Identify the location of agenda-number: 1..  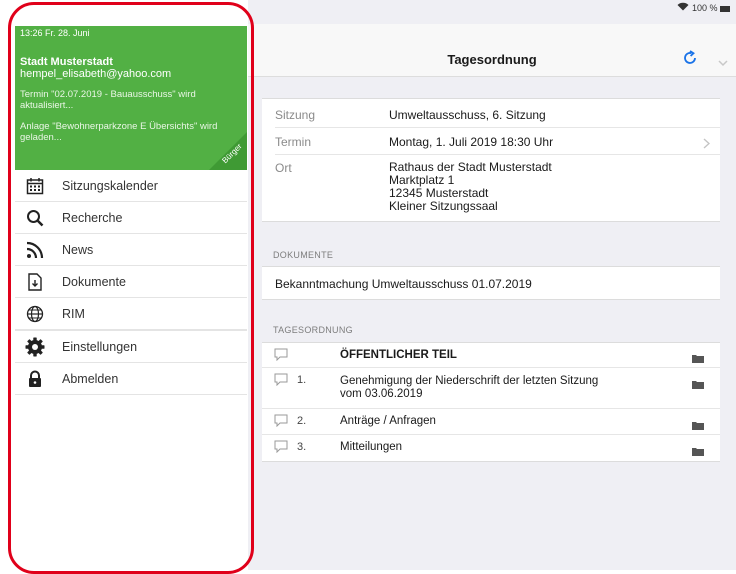
(302, 380).